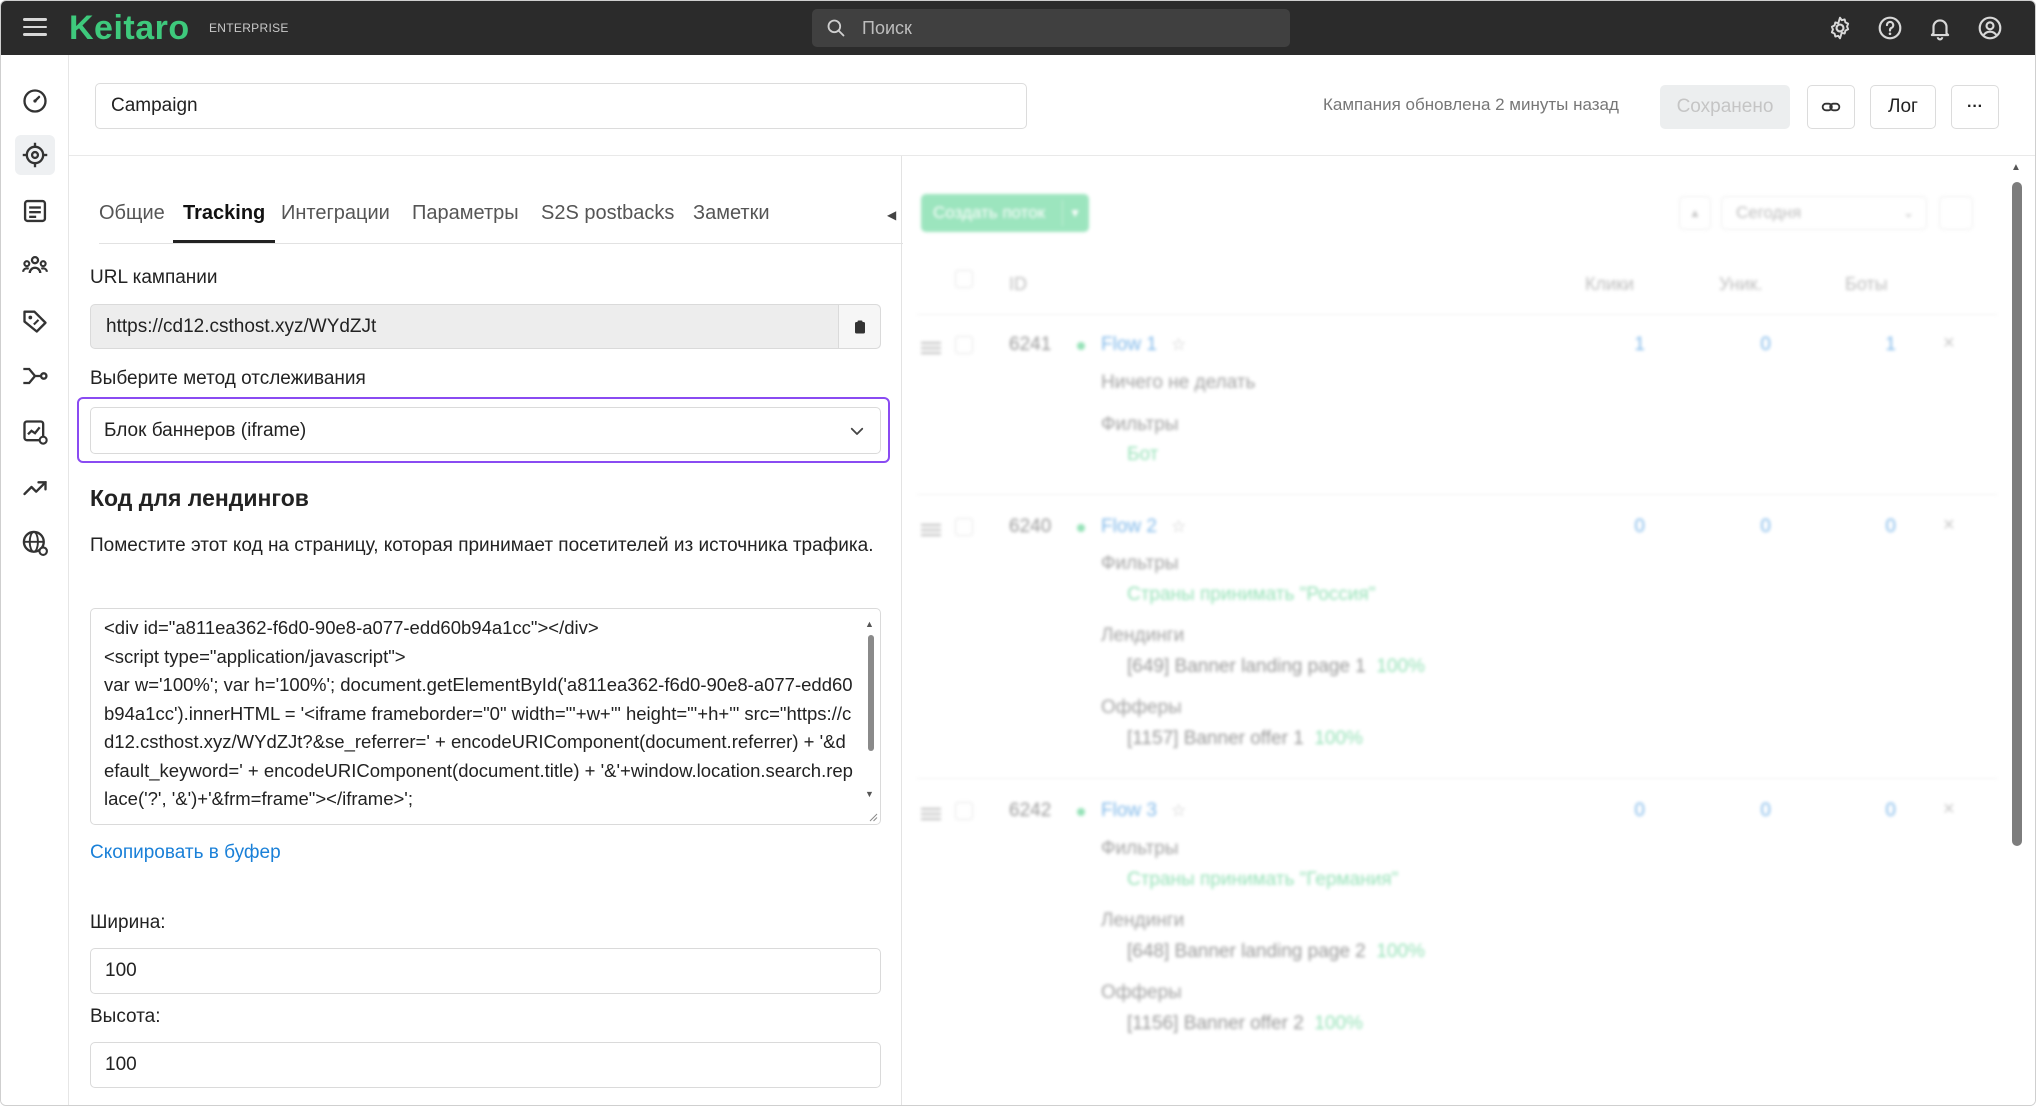 The image size is (2036, 1106). What do you see at coordinates (1609, 284) in the screenshot?
I see `col-clicks: Клики` at bounding box center [1609, 284].